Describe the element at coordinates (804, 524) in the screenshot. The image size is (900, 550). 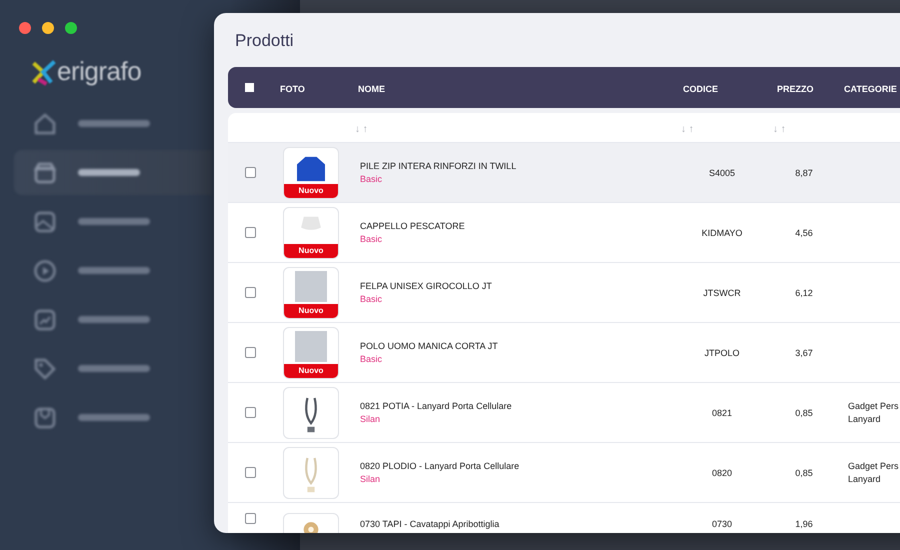
I see `product-price: 1,96` at that location.